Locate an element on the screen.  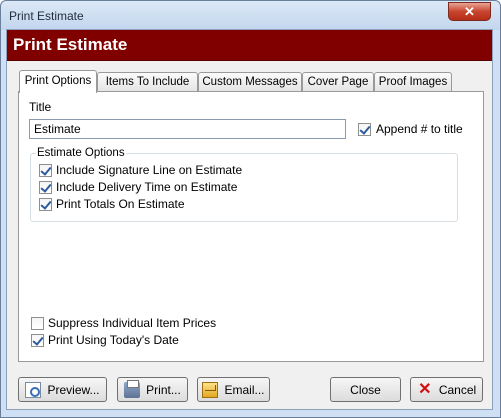
today-date-label: Print Using Today's Date is located at coordinates (113, 340).